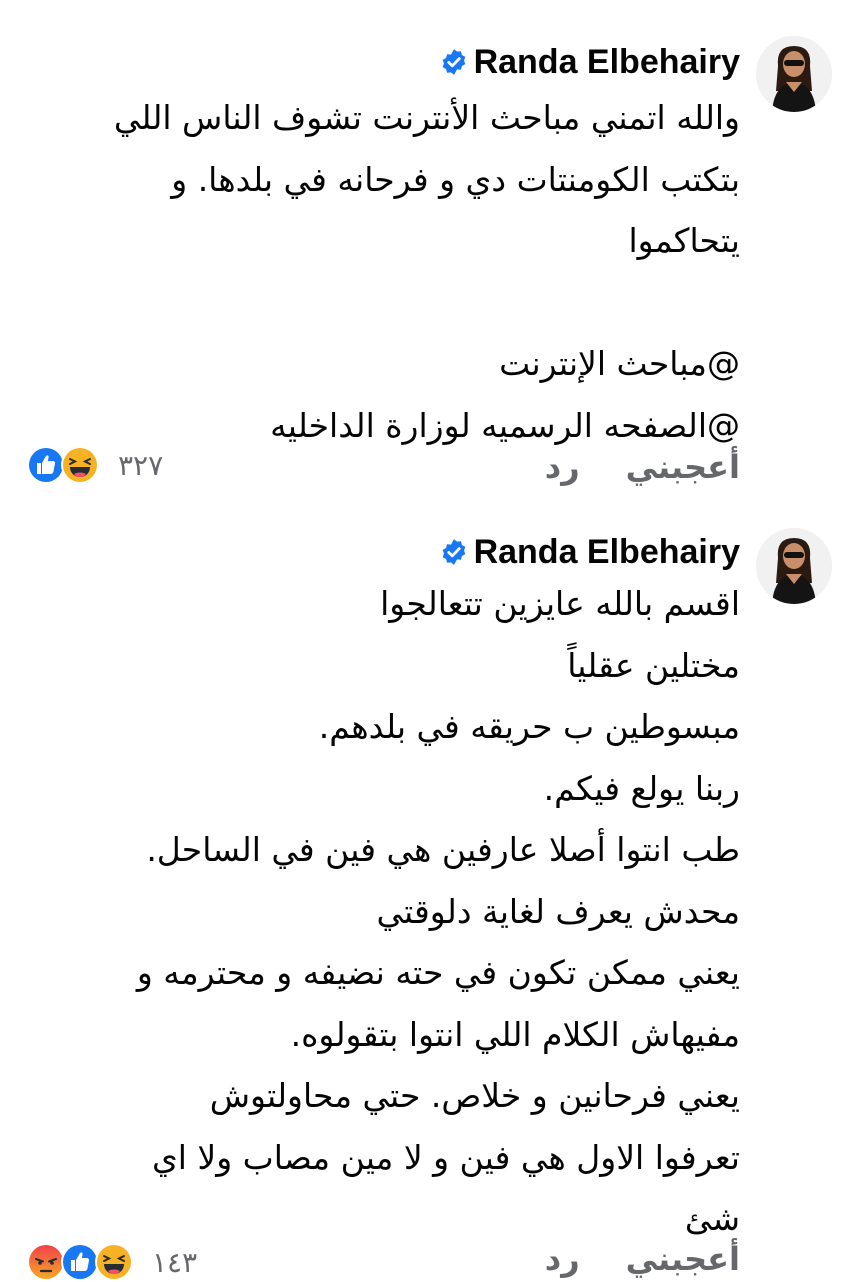 This screenshot has height=1282, width=860. I want to click on comment-line: بتكتب الكومنتات دي و فرحانه في بلدها. و, so click(455, 179).